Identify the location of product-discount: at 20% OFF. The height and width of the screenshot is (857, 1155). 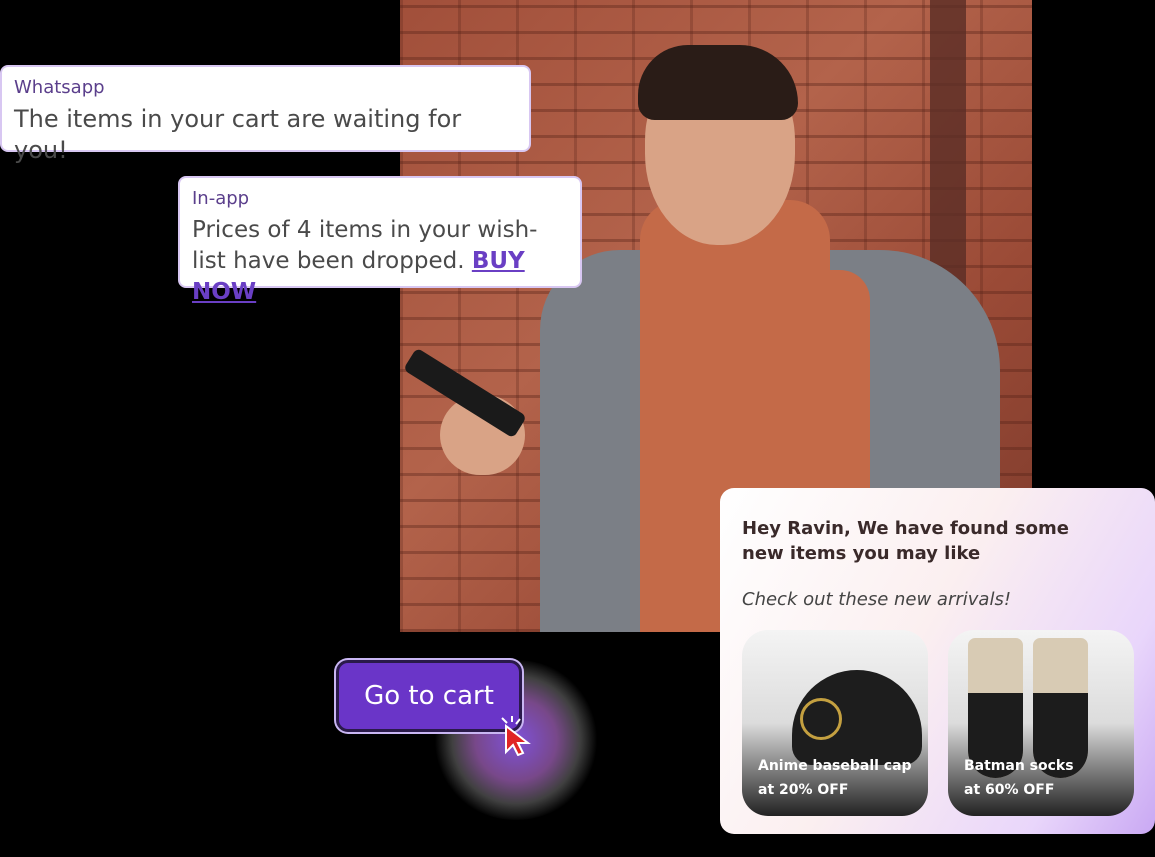
(803, 790).